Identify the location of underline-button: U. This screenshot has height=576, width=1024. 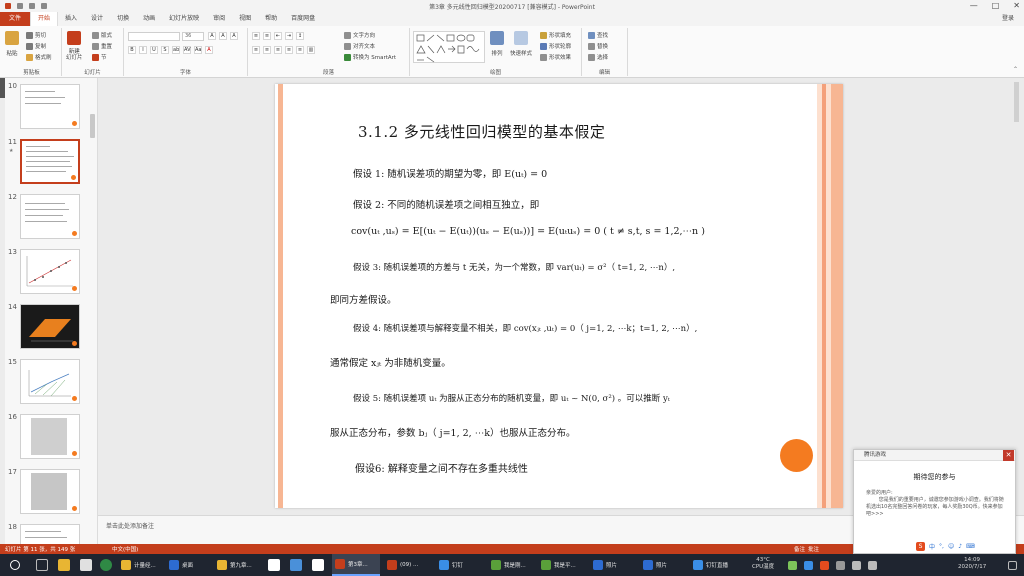
(154, 50).